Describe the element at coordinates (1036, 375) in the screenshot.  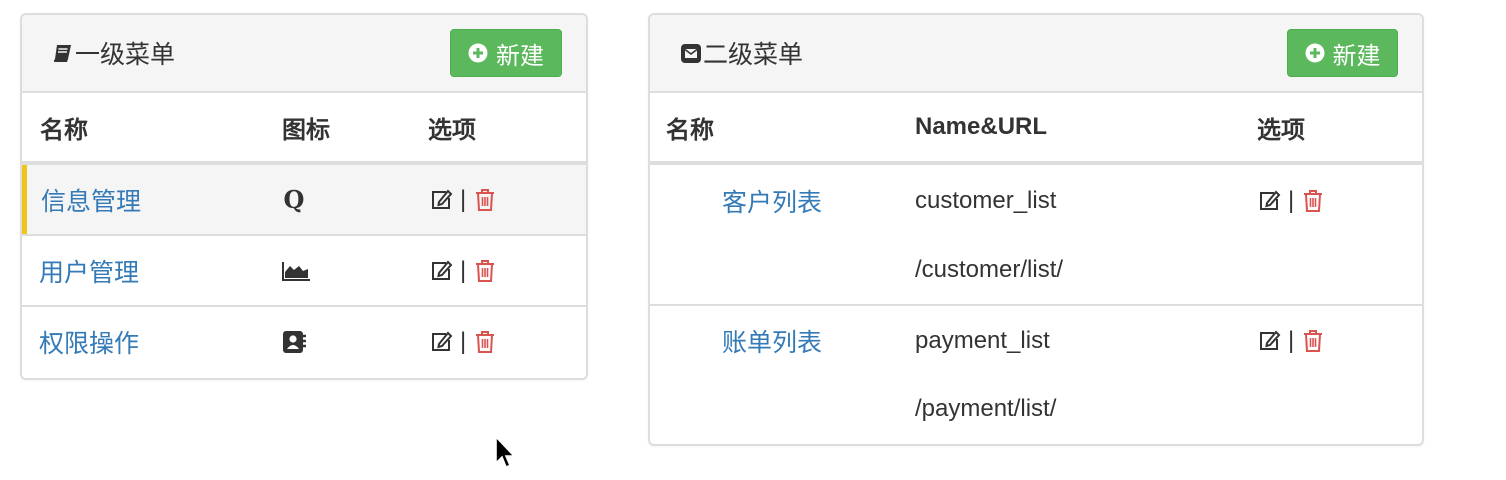
I see `table-row: 账单列表 payment_list /payment/list/ |` at that location.